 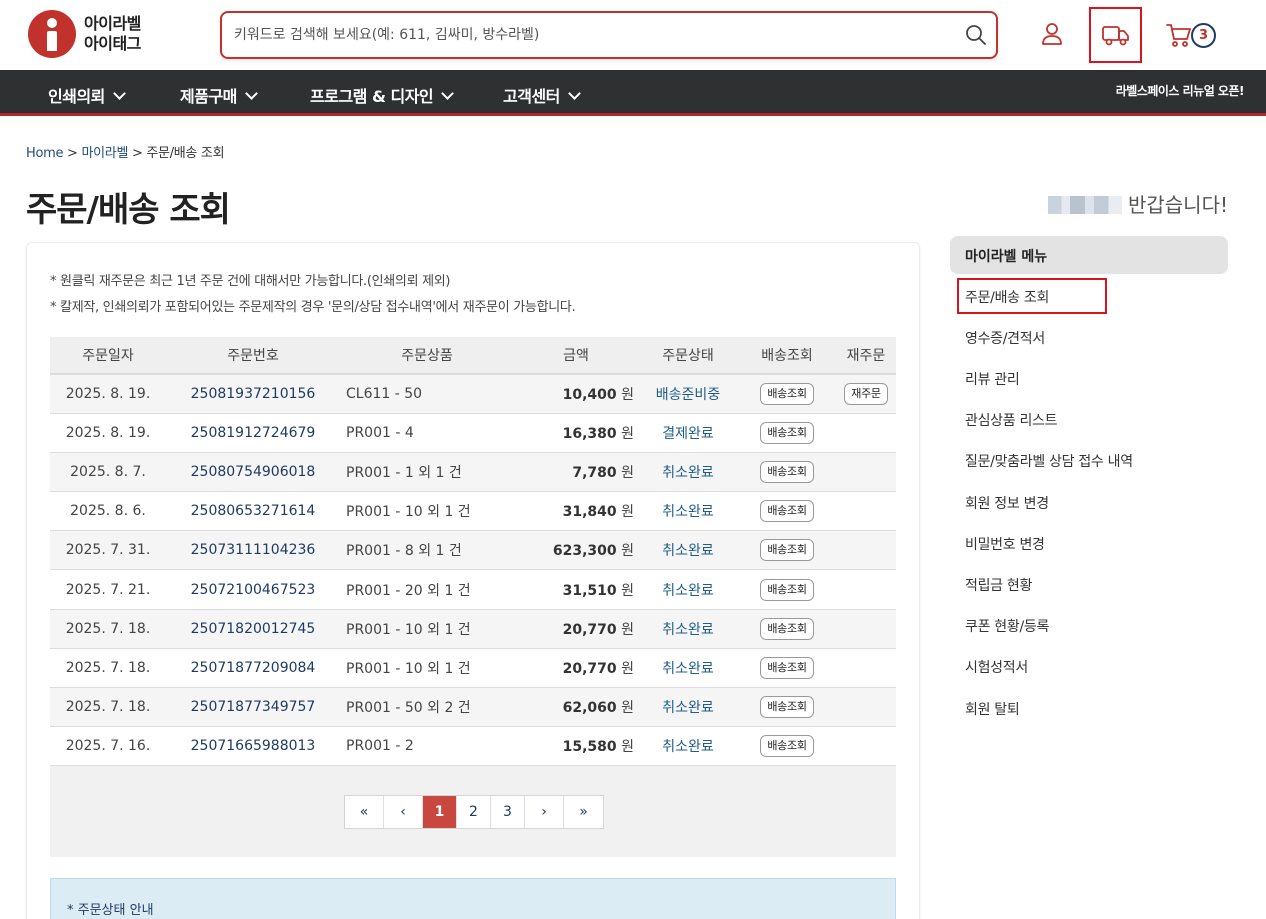 I want to click on logo-line-1: 아이라벨, so click(x=112, y=23).